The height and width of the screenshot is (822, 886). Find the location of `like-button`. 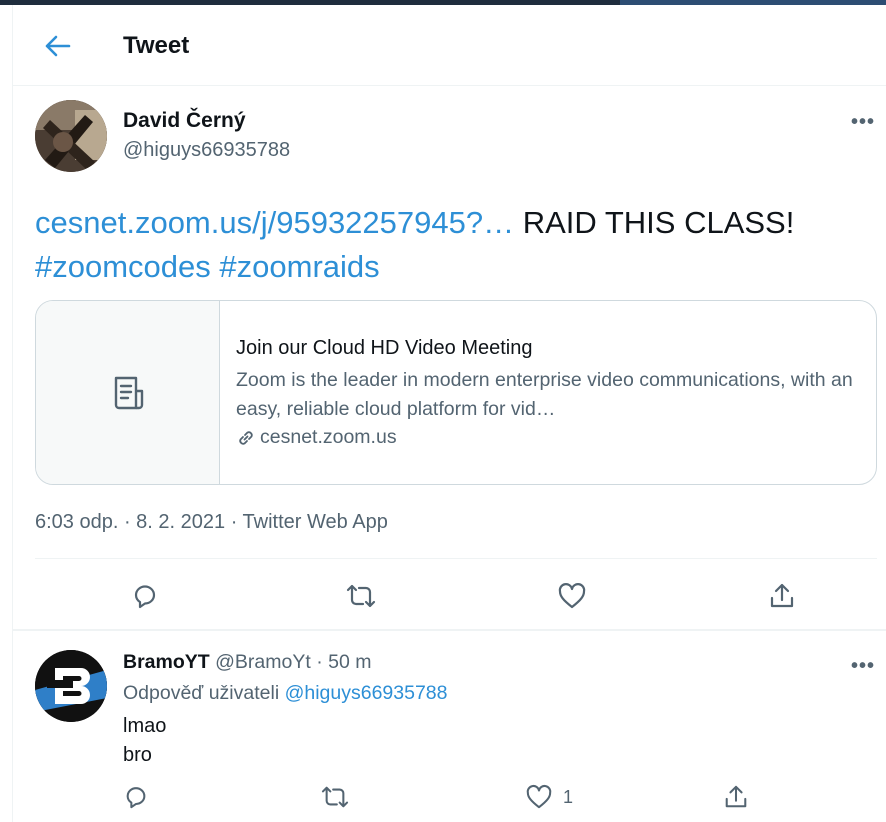

like-button is located at coordinates (572, 596).